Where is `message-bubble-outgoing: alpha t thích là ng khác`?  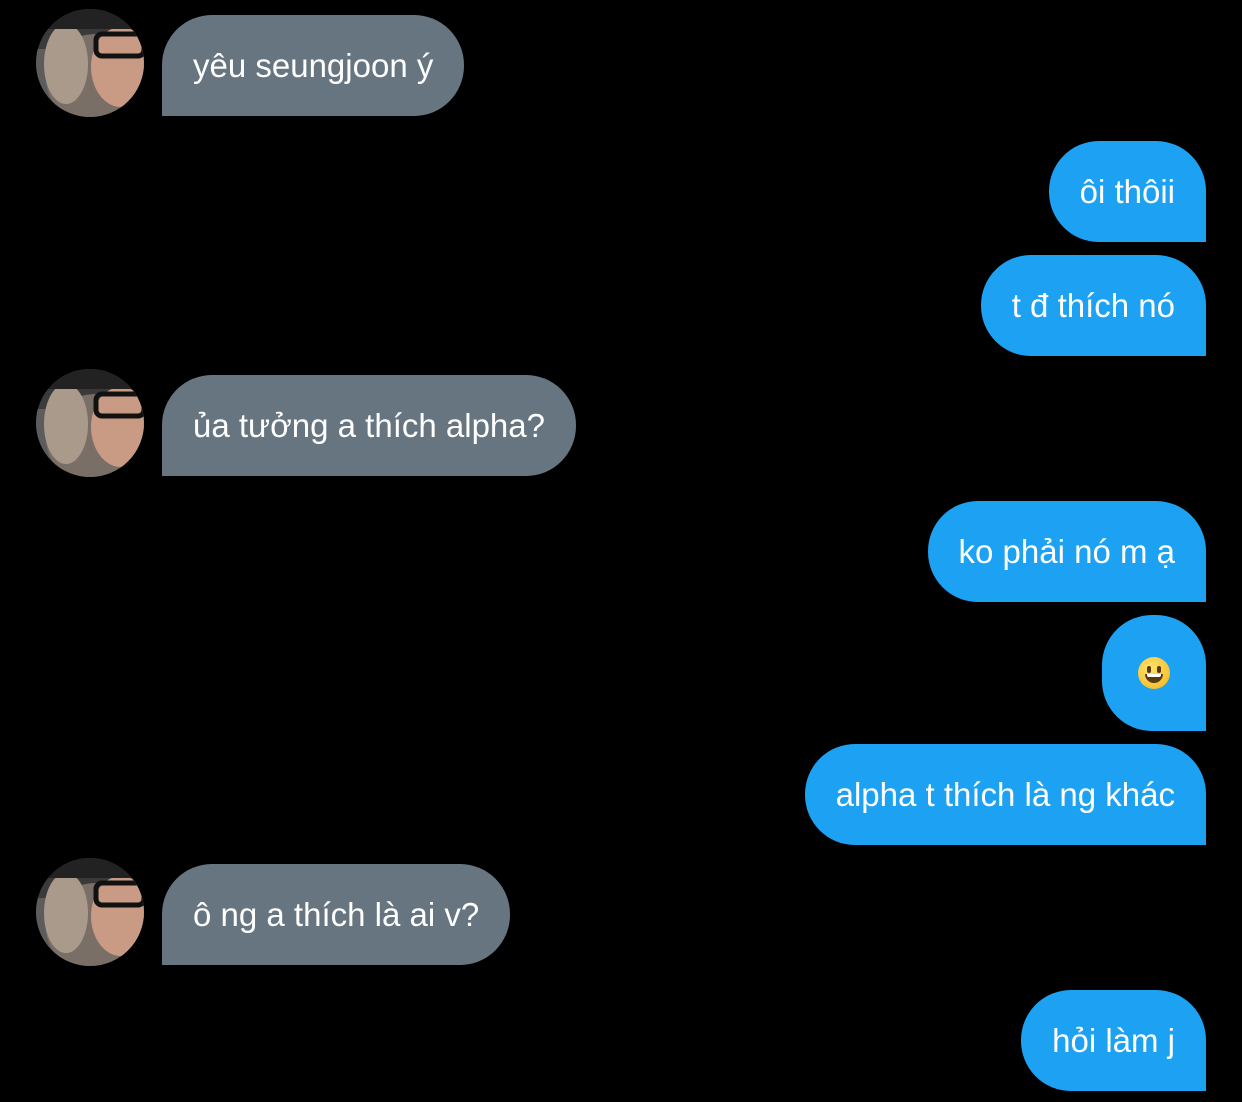 message-bubble-outgoing: alpha t thích là ng khác is located at coordinates (1005, 794).